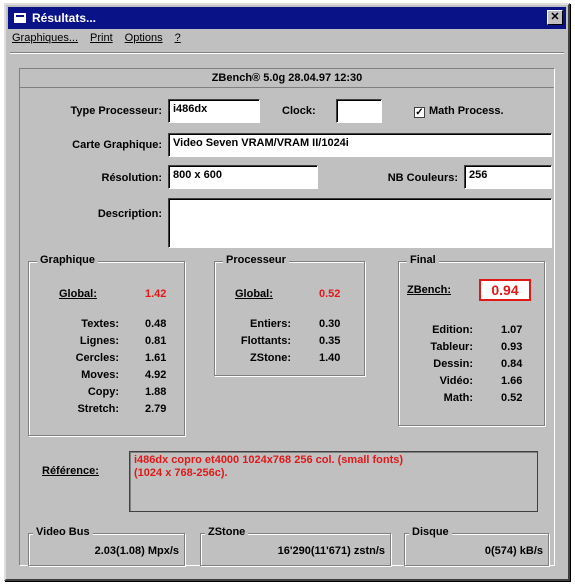 The width and height of the screenshot is (575, 586). What do you see at coordinates (156, 324) in the screenshot?
I see `graphique-textes-value: 0.48` at bounding box center [156, 324].